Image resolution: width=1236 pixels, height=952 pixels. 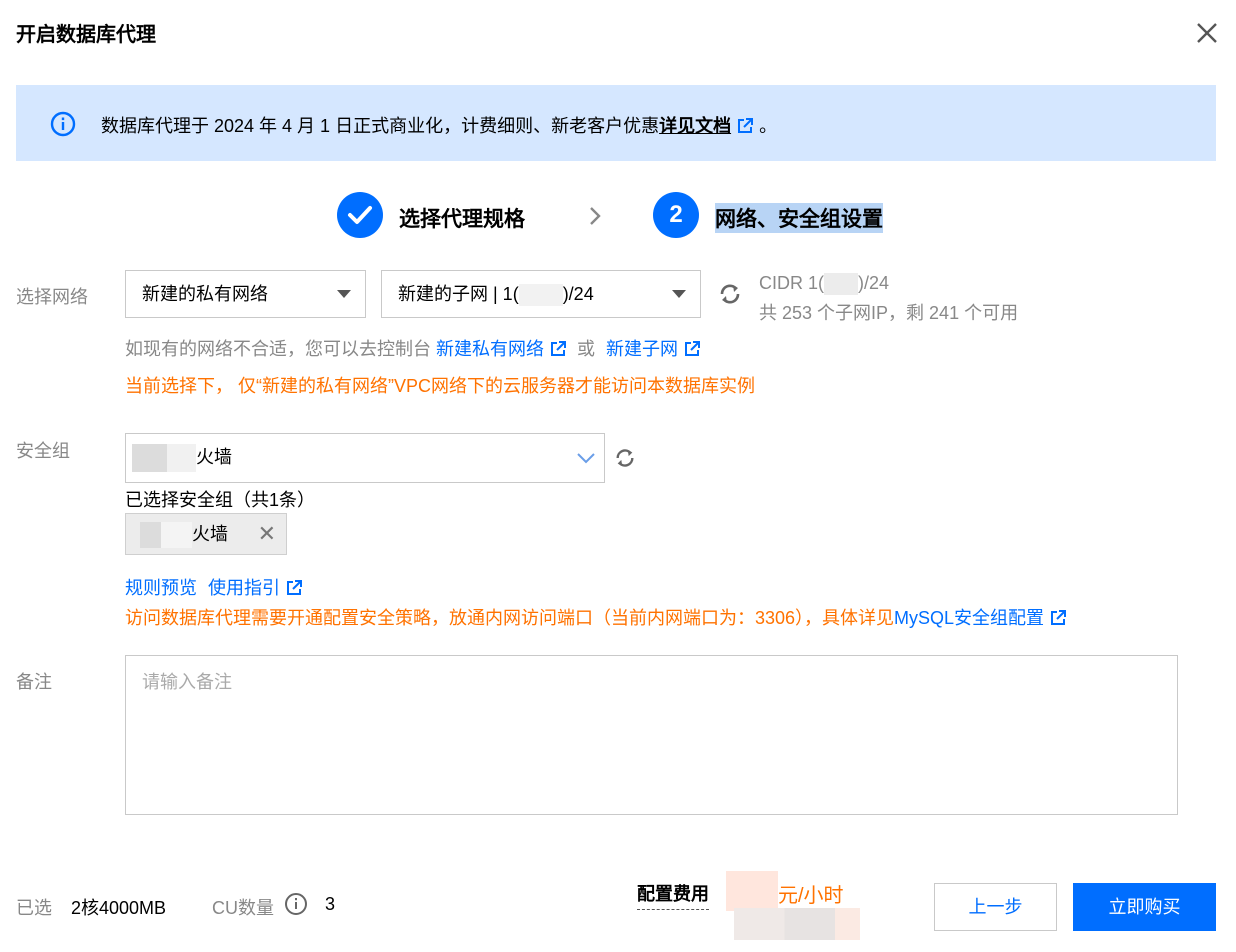 I want to click on security-group-tag-label: 火墙, so click(x=210, y=534).